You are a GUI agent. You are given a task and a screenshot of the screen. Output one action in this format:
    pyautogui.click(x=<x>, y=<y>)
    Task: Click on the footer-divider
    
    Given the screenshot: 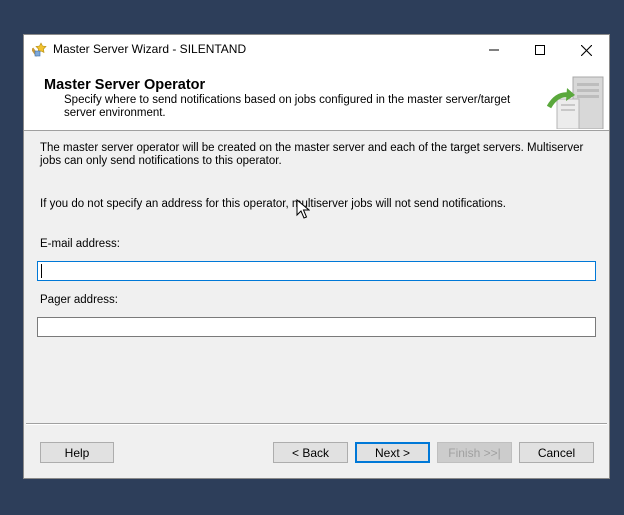 What is the action you would take?
    pyautogui.click(x=316, y=424)
    